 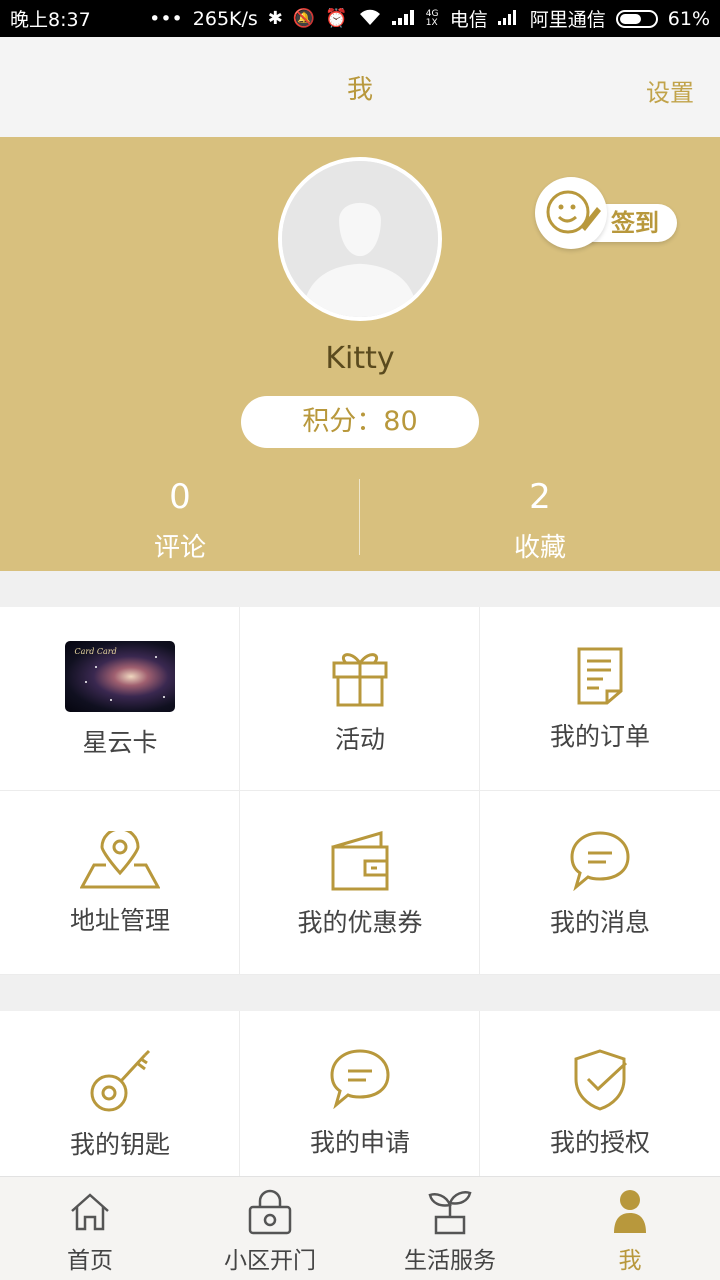 I want to click on status-speed: 265K/s, so click(x=225, y=18).